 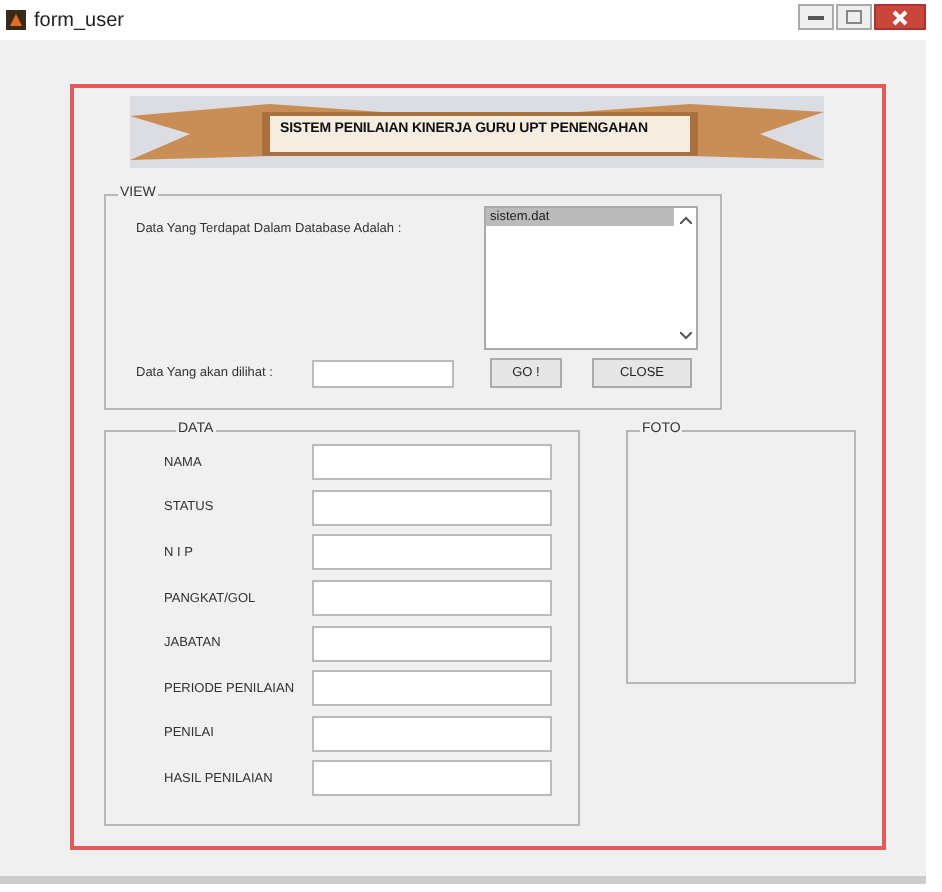 I want to click on app-icon, so click(x=16, y=20).